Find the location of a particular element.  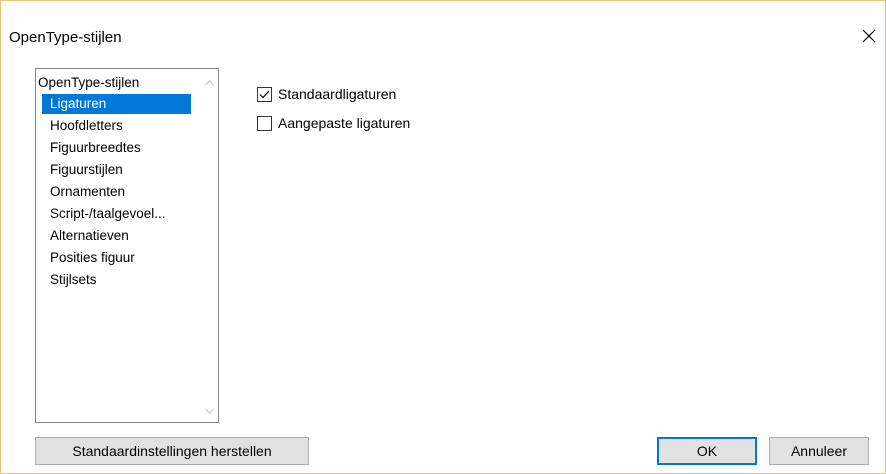

list-item-figuurstijlen: Figuurstijlen is located at coordinates (86, 170).